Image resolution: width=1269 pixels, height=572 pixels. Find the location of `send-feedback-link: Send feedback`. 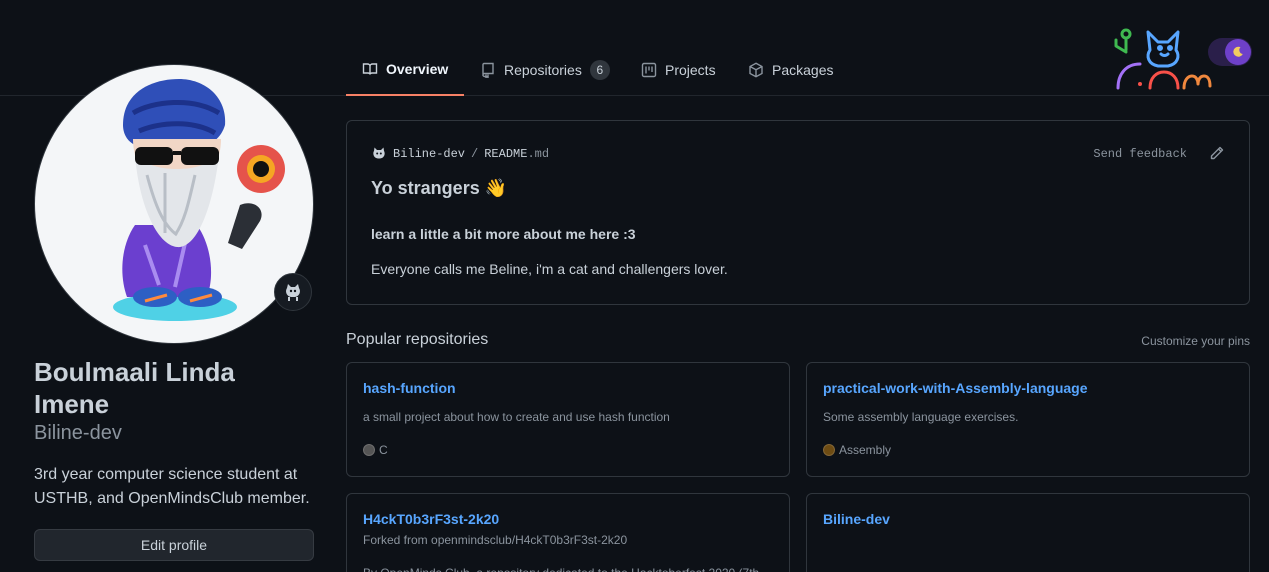

send-feedback-link: Send feedback is located at coordinates (1140, 154).